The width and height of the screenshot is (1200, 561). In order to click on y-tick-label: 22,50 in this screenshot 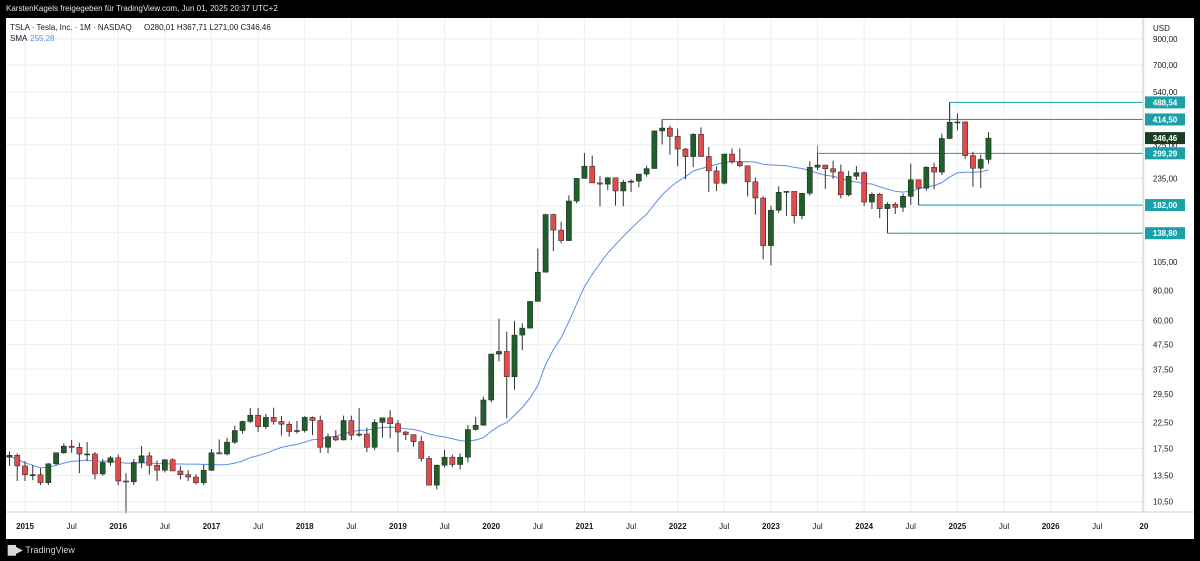, I will do `click(1163, 422)`.